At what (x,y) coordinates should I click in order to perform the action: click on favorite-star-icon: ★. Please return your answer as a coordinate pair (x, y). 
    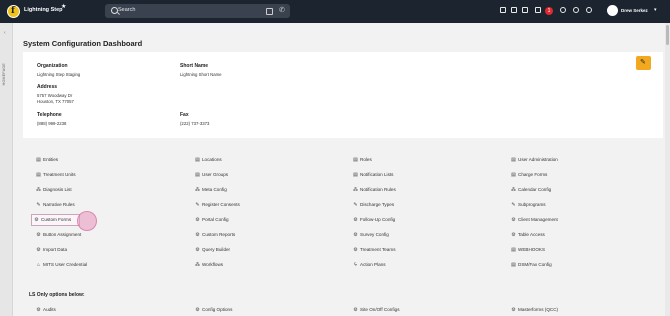
    Looking at the image, I should click on (63, 6).